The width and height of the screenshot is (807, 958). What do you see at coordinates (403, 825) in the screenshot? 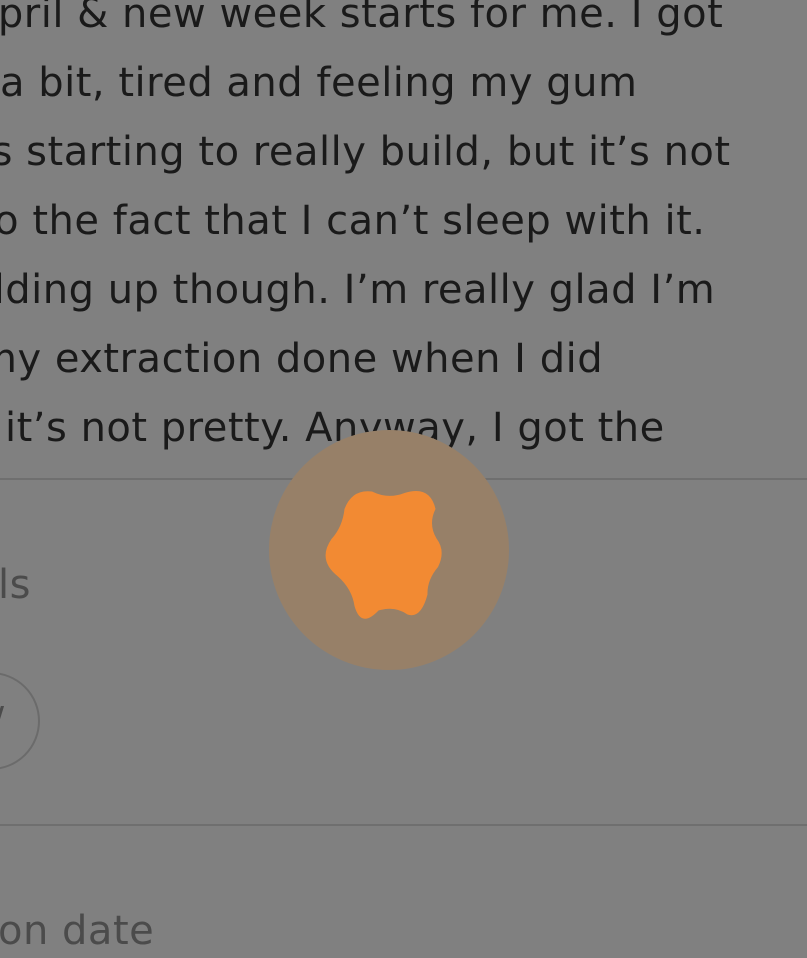
I see `section-divider` at bounding box center [403, 825].